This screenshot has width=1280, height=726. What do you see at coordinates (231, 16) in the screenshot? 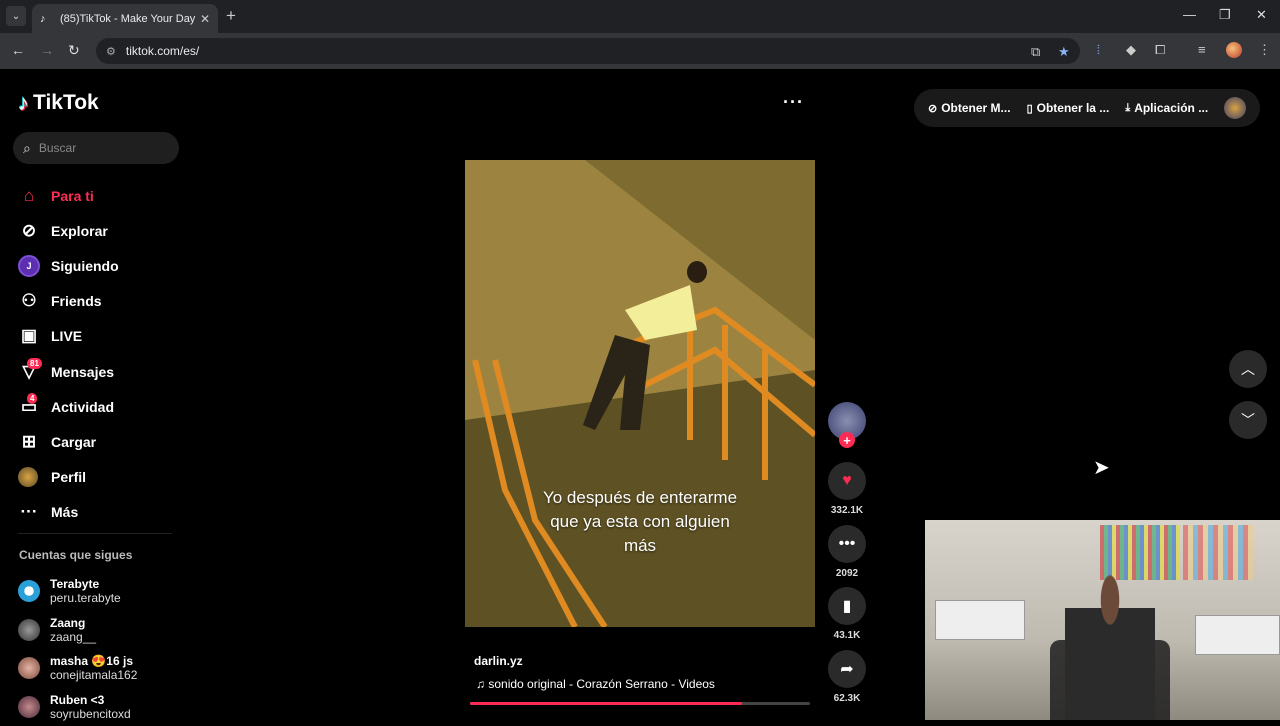
I see `new-tab-button: +` at bounding box center [231, 16].